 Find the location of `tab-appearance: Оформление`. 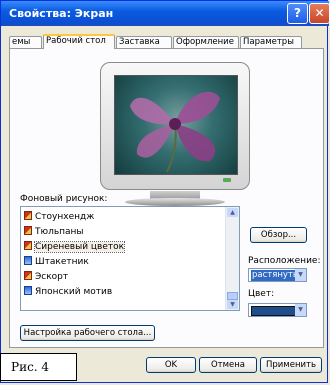

tab-appearance: Оформление is located at coordinates (206, 42).